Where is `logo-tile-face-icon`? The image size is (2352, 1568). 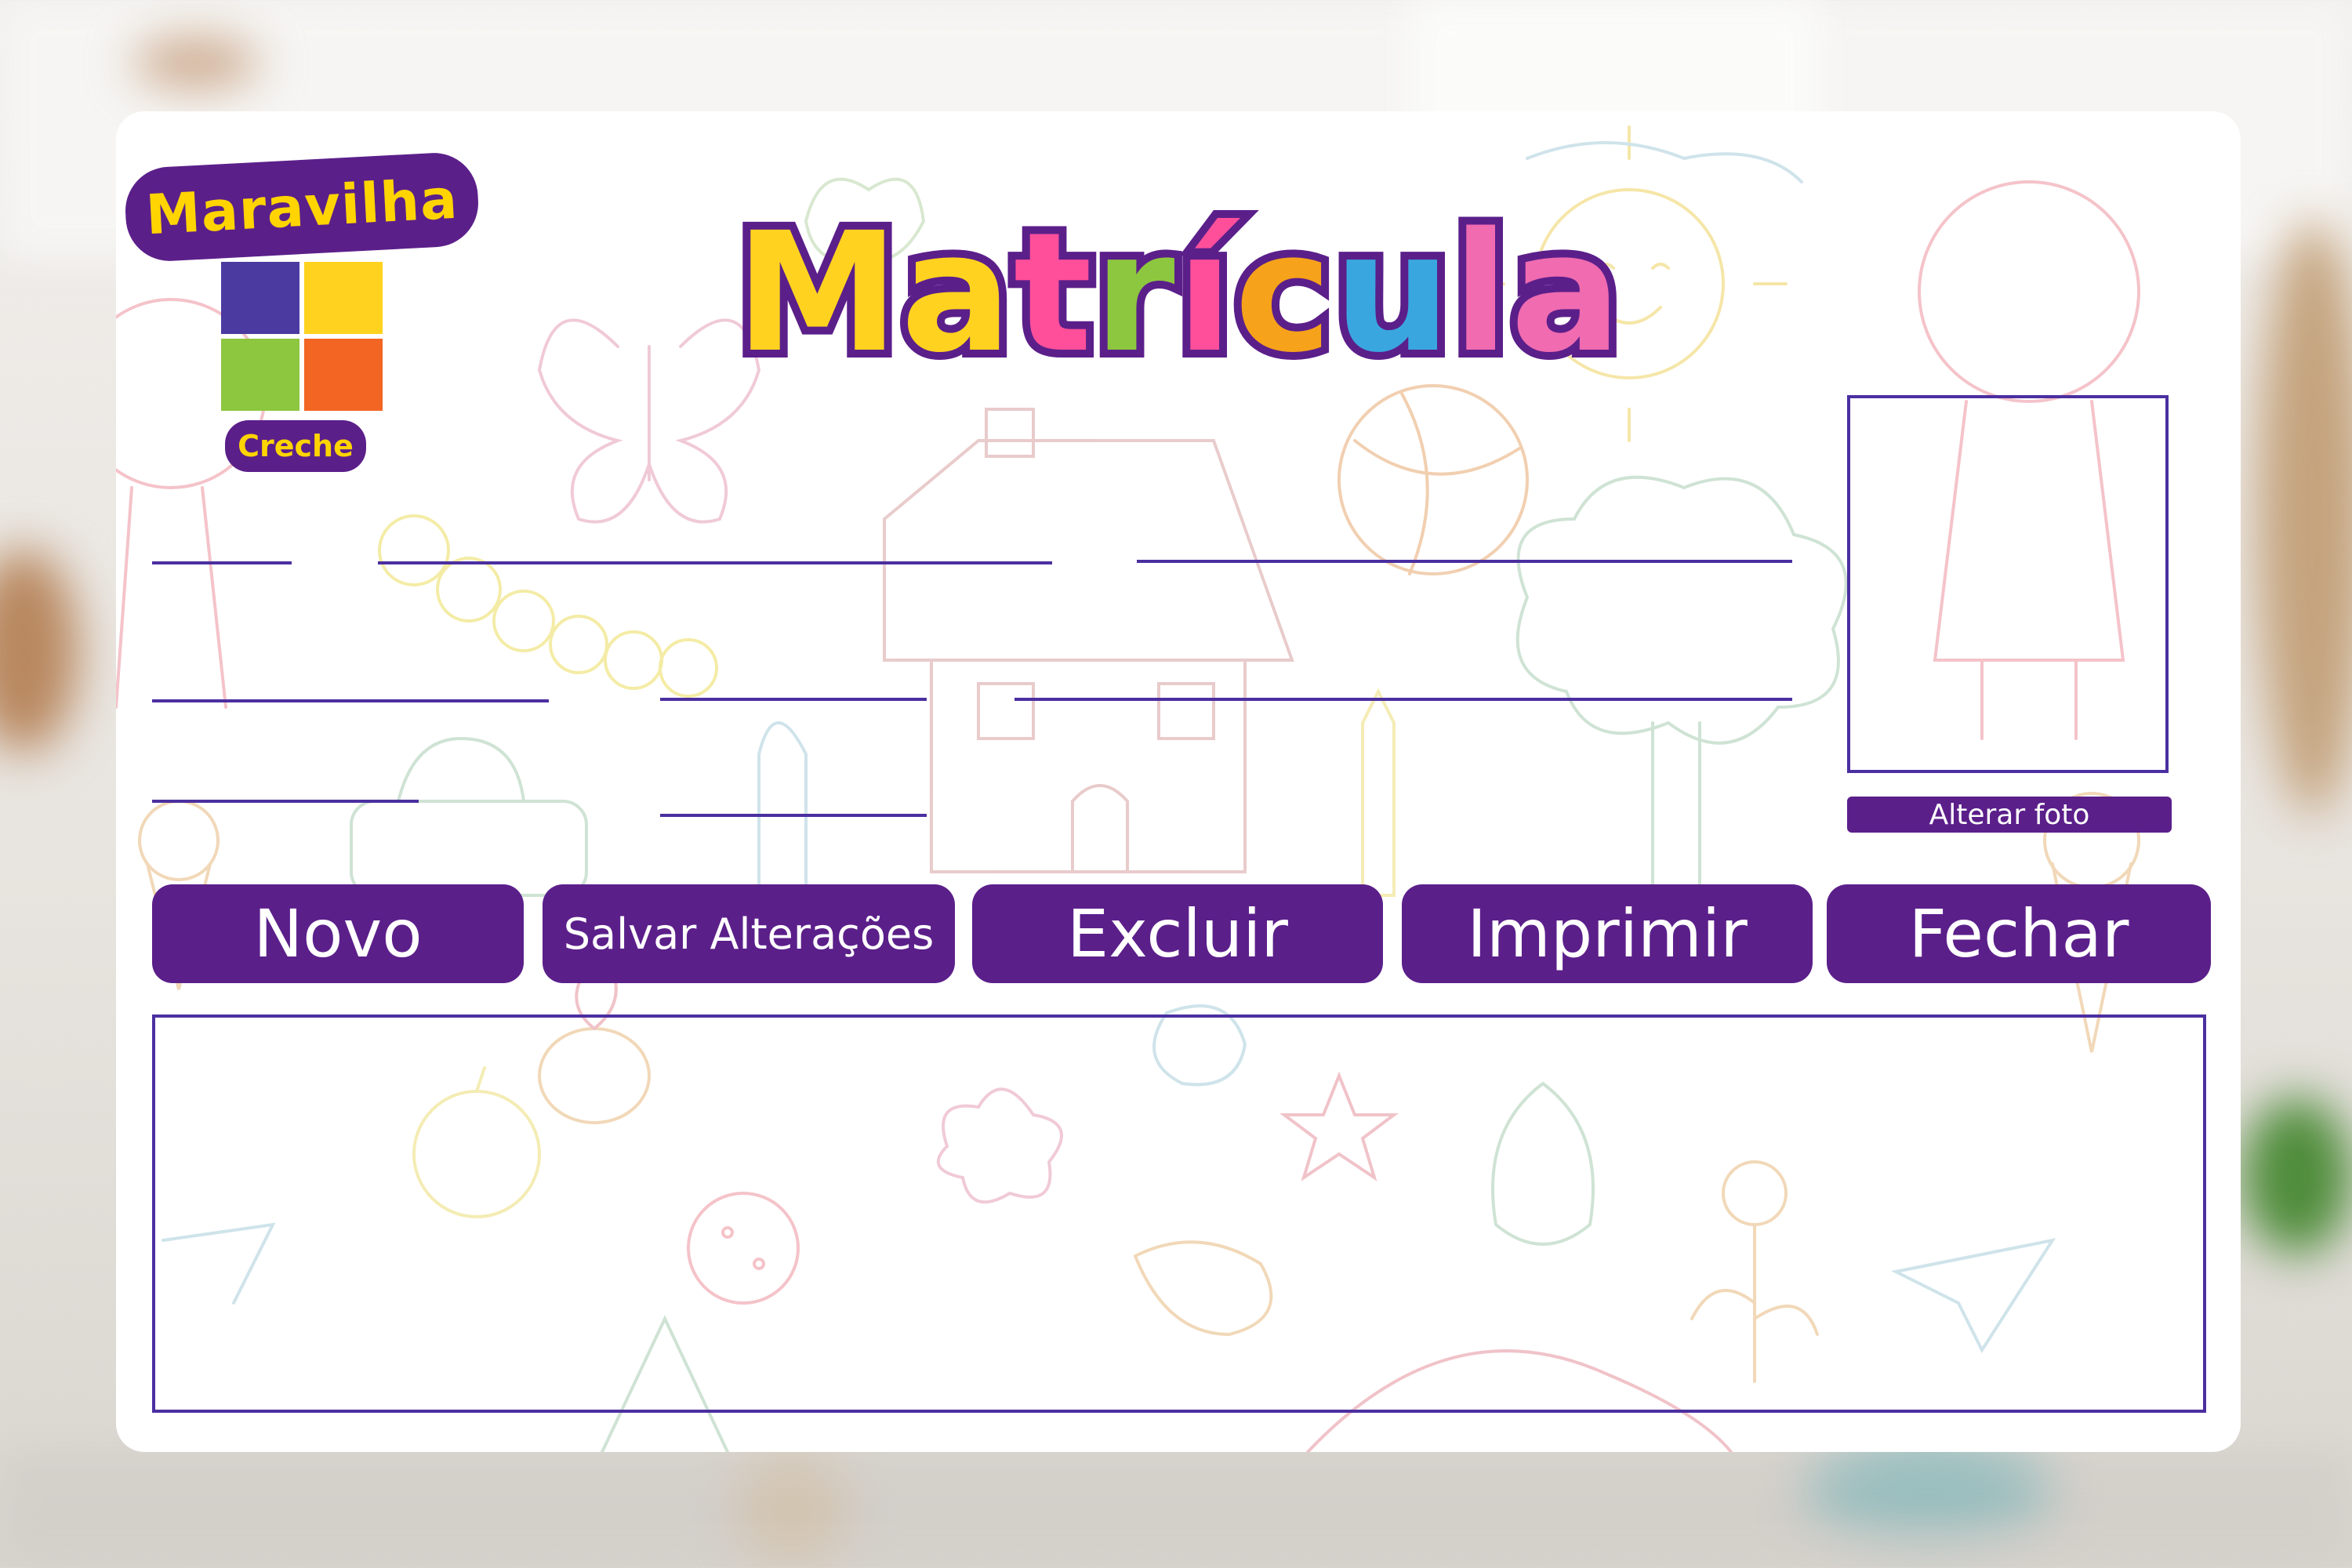 logo-tile-face-icon is located at coordinates (260, 298).